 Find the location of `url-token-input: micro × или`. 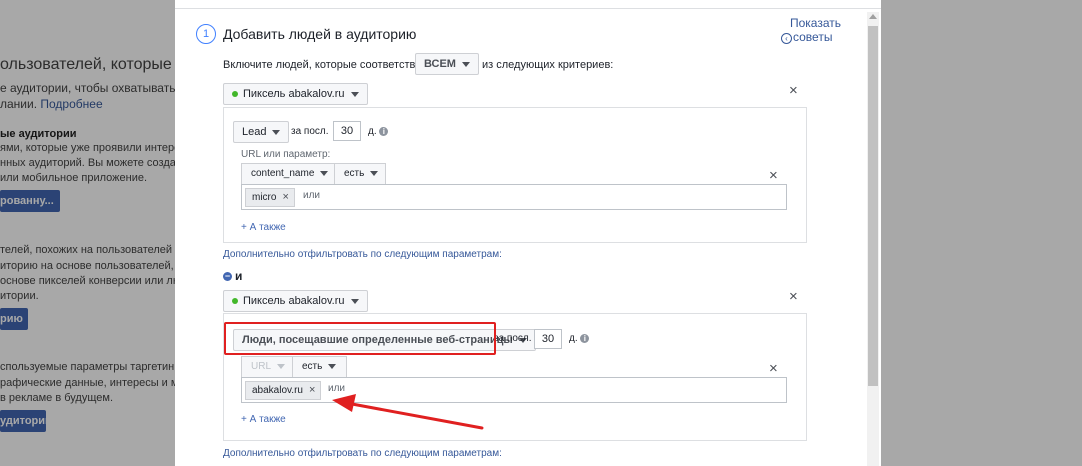

url-token-input: micro × или is located at coordinates (514, 197).